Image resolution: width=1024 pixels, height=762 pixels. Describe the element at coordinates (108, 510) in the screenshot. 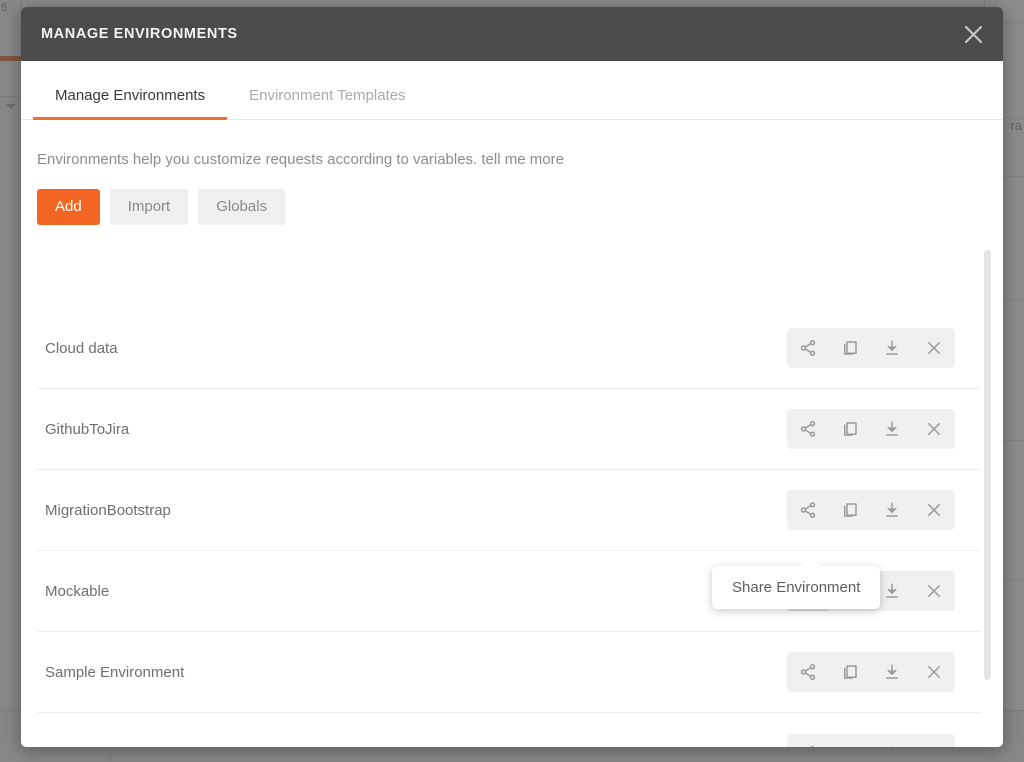

I see `environment-name: MigrationBootstrap` at that location.